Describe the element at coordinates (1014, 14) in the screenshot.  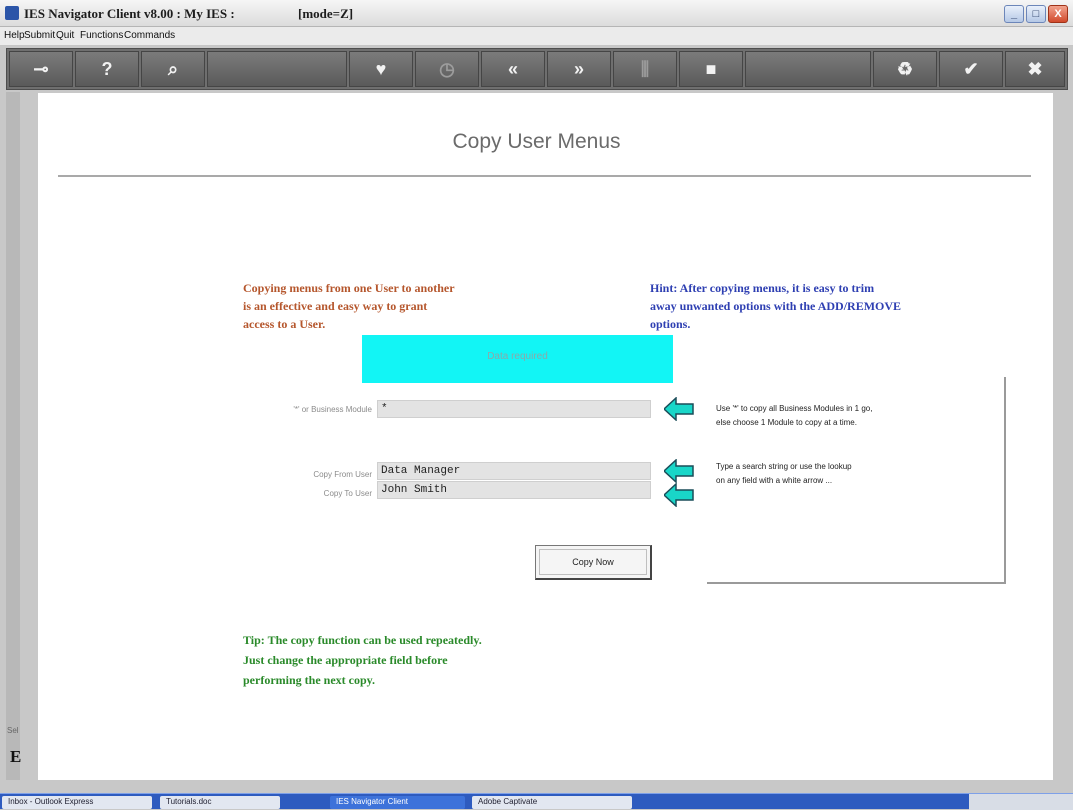
I see `minimize-button: _` at that location.